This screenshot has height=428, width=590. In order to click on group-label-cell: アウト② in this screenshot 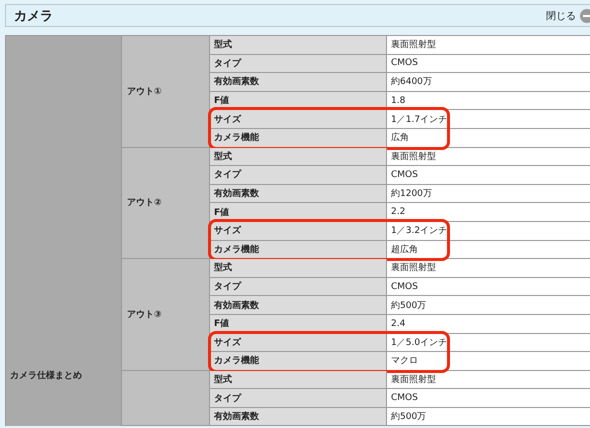, I will do `click(166, 203)`.